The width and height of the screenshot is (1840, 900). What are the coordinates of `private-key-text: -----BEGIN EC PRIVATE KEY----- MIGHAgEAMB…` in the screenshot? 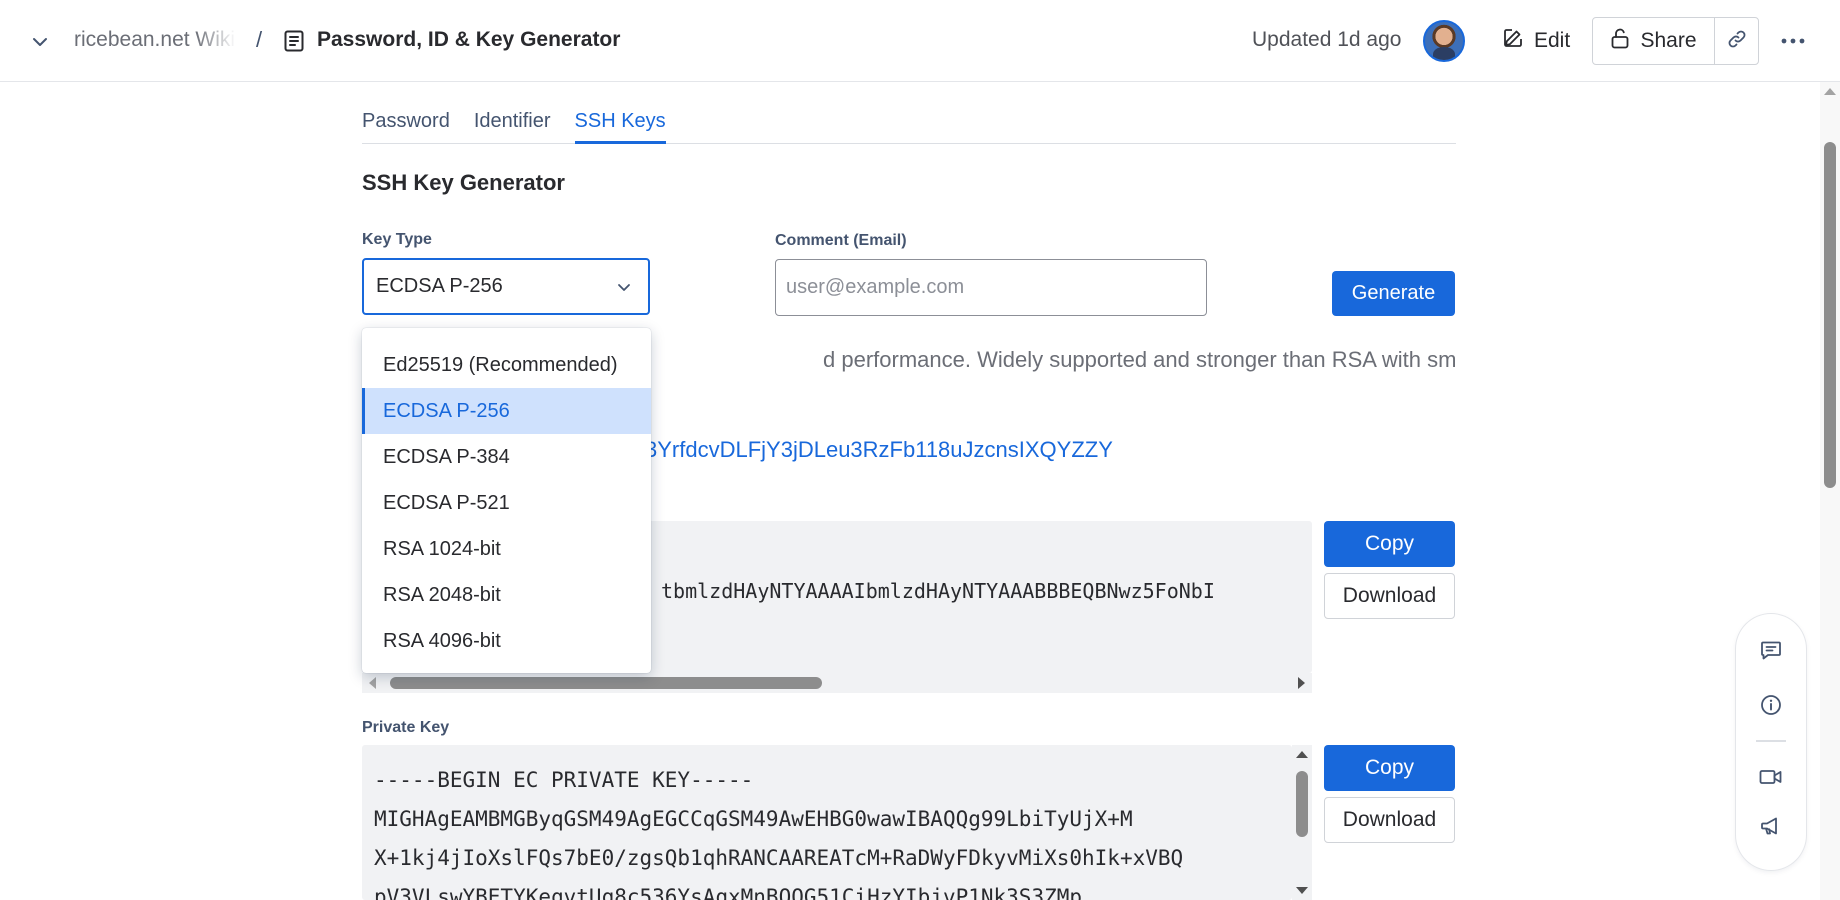 It's located at (779, 834).